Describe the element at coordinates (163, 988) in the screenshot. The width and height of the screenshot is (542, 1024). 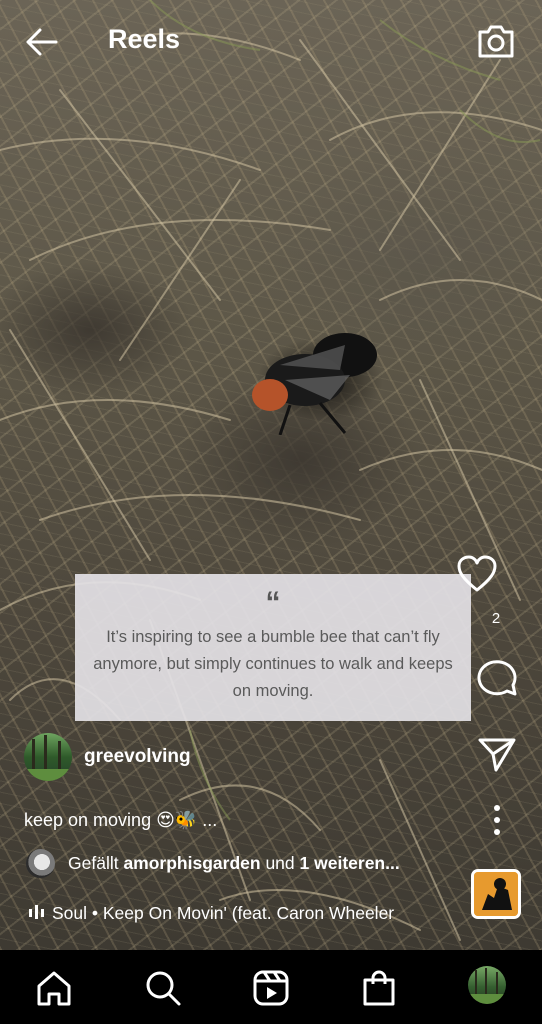
I see `search-icon` at that location.